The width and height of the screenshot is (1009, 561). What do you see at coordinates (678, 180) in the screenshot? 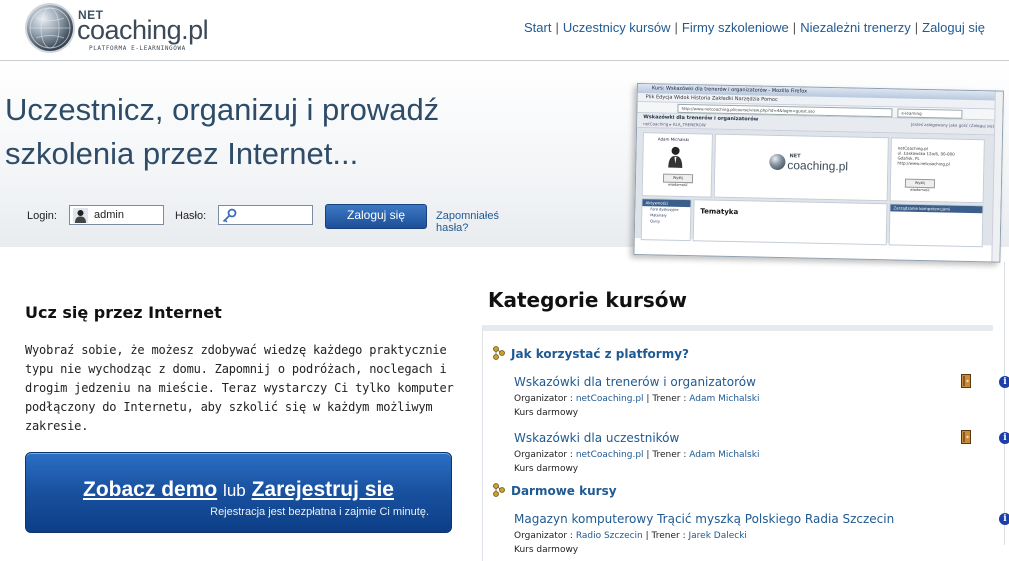
I see `mock-message-button: Wyślij wiadomość` at bounding box center [678, 180].